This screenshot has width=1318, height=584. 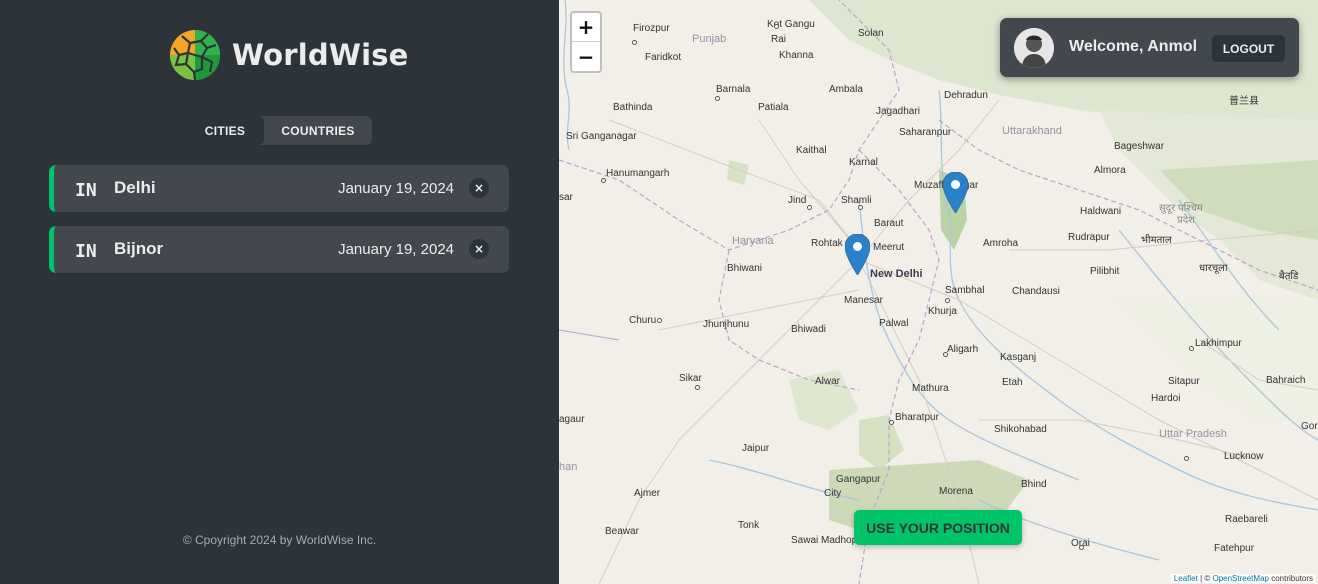 What do you see at coordinates (568, 467) in the screenshot?
I see `map-label: han` at bounding box center [568, 467].